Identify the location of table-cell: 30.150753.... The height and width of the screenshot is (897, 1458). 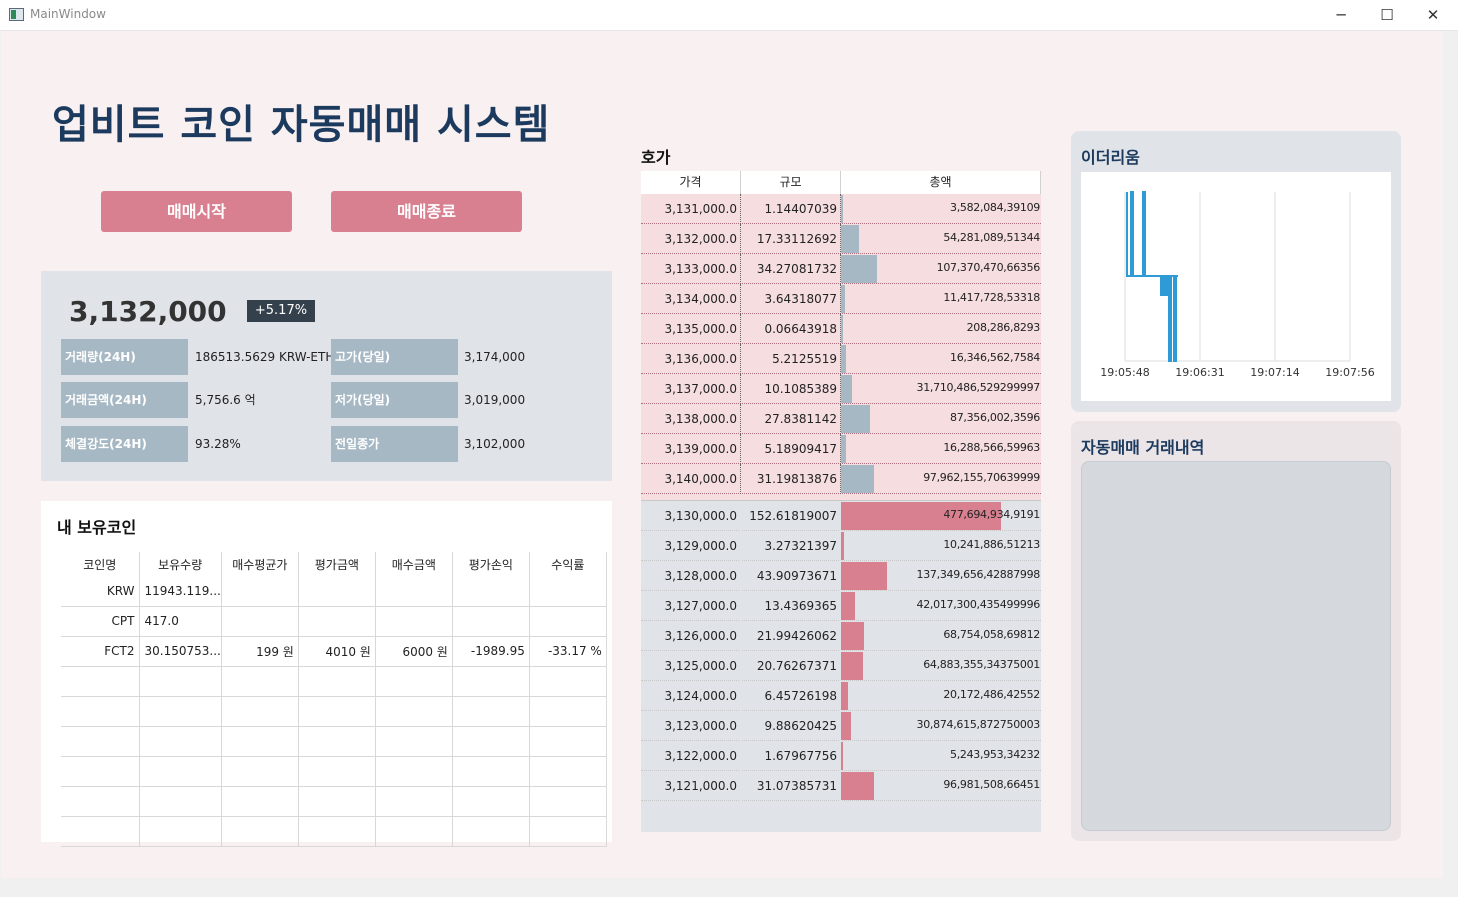
(180, 651).